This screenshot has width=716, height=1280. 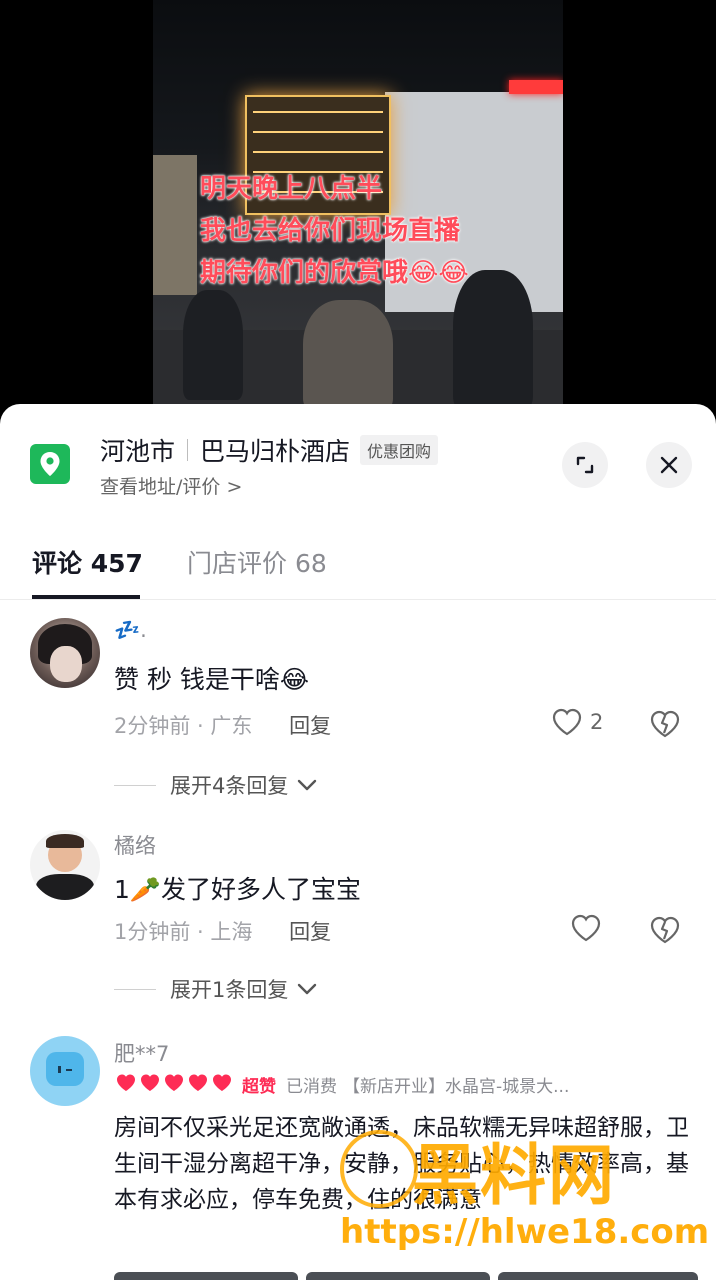 I want to click on comment-time-location: 2分钟前 · 广东, so click(x=183, y=726).